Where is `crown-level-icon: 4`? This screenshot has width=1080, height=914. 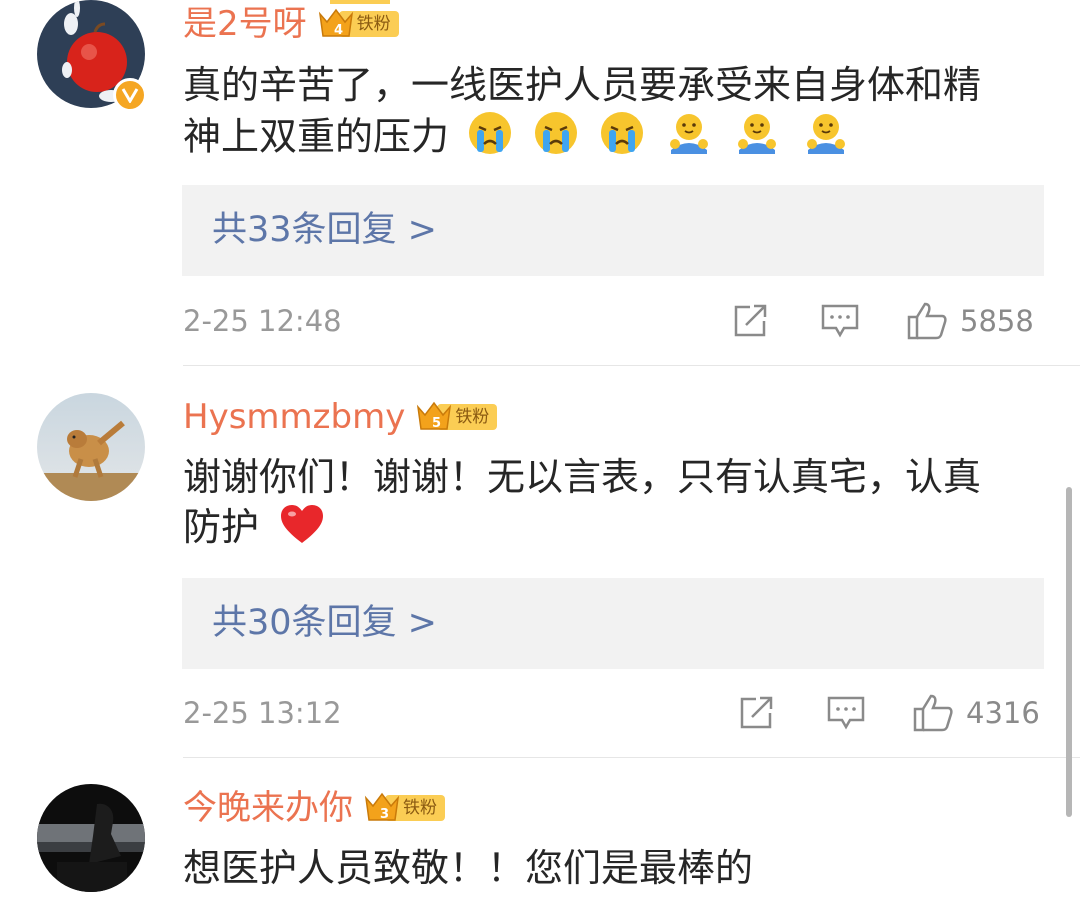
crown-level-icon: 4 is located at coordinates (336, 24).